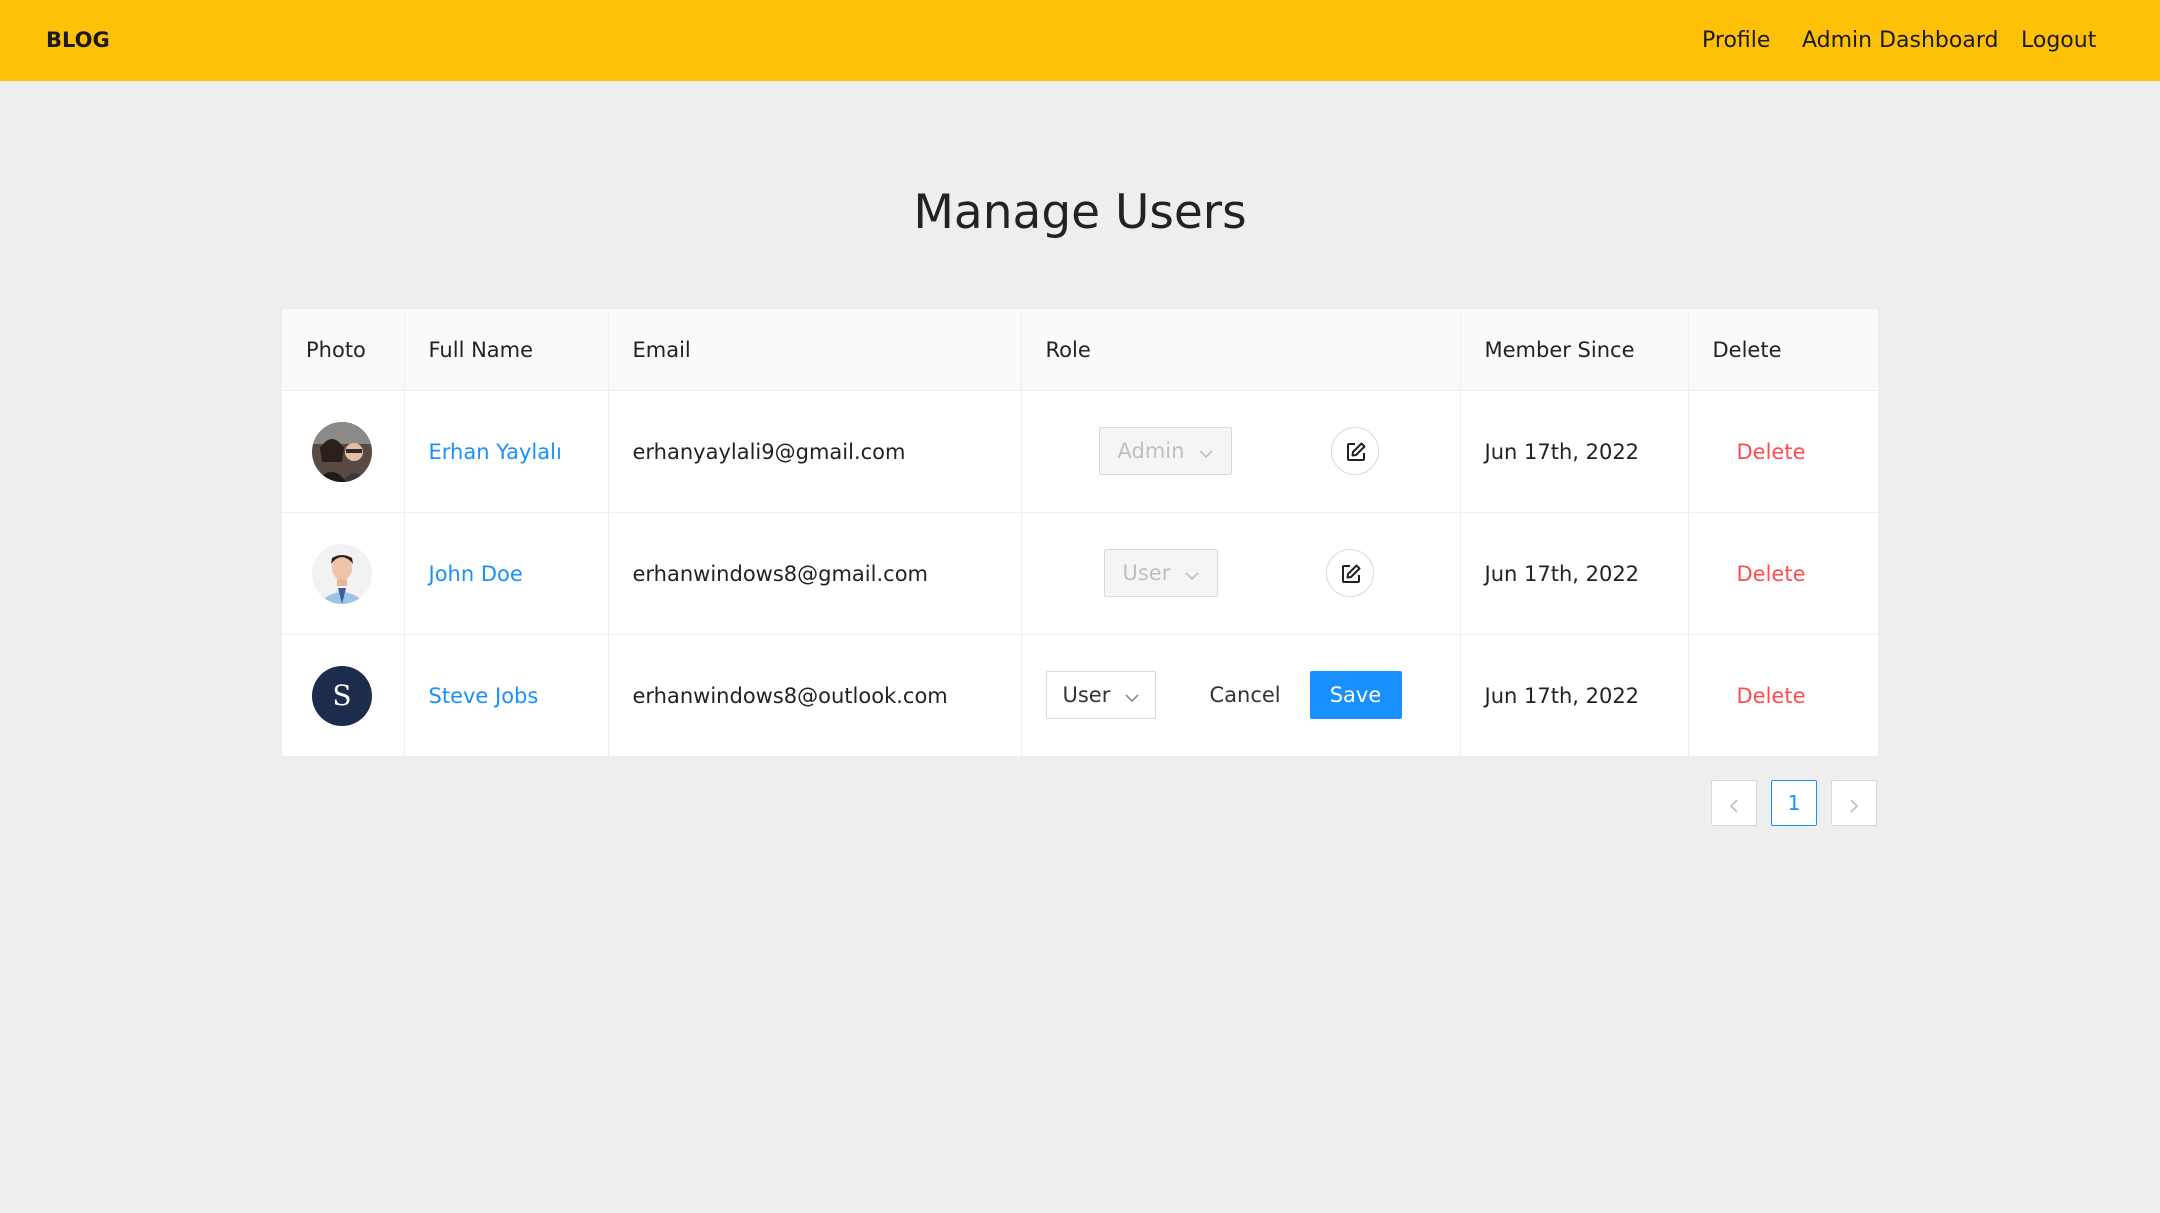  I want to click on user-name-link: Erhan Yaylalı, so click(495, 452).